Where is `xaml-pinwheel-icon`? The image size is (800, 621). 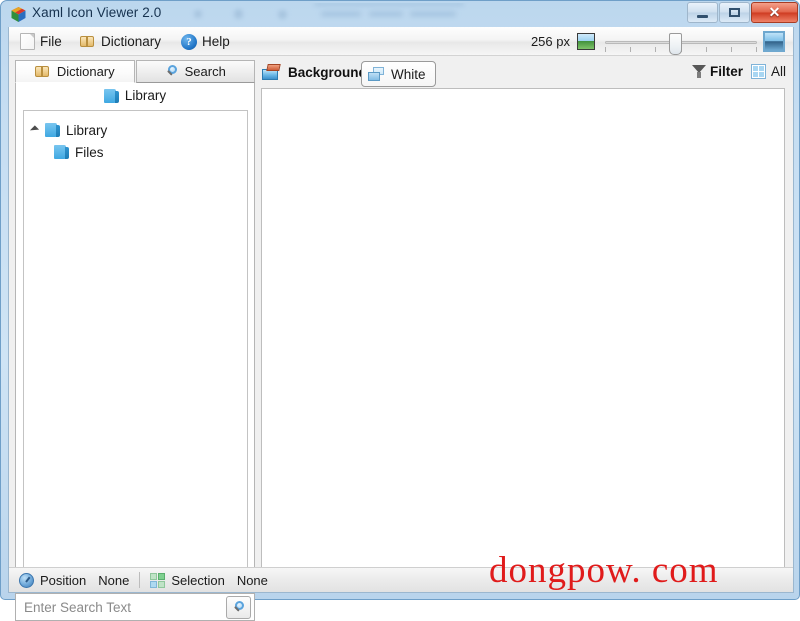 xaml-pinwheel-icon is located at coordinates (18, 14).